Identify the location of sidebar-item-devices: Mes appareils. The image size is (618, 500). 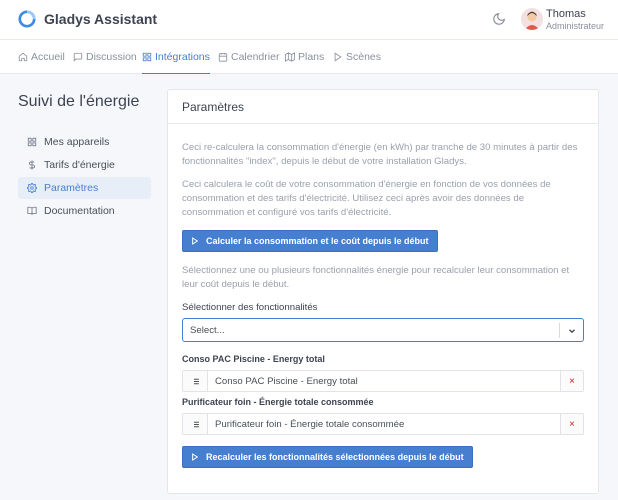
(84, 142).